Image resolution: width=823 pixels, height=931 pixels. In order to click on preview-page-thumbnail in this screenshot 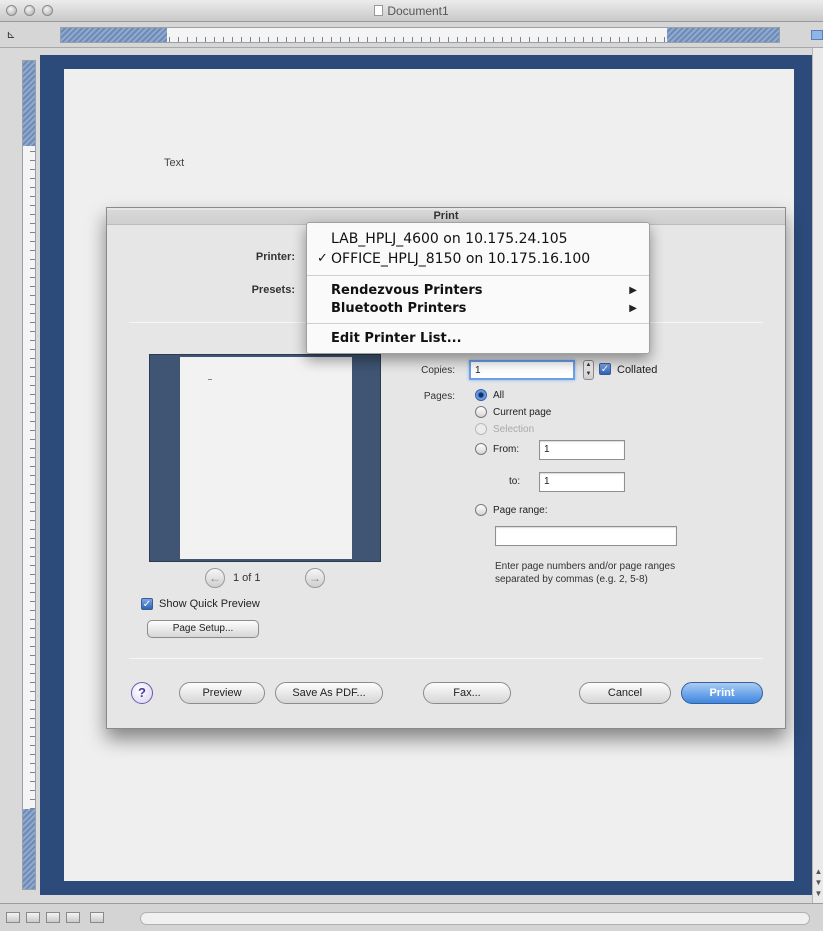, I will do `click(266, 458)`.